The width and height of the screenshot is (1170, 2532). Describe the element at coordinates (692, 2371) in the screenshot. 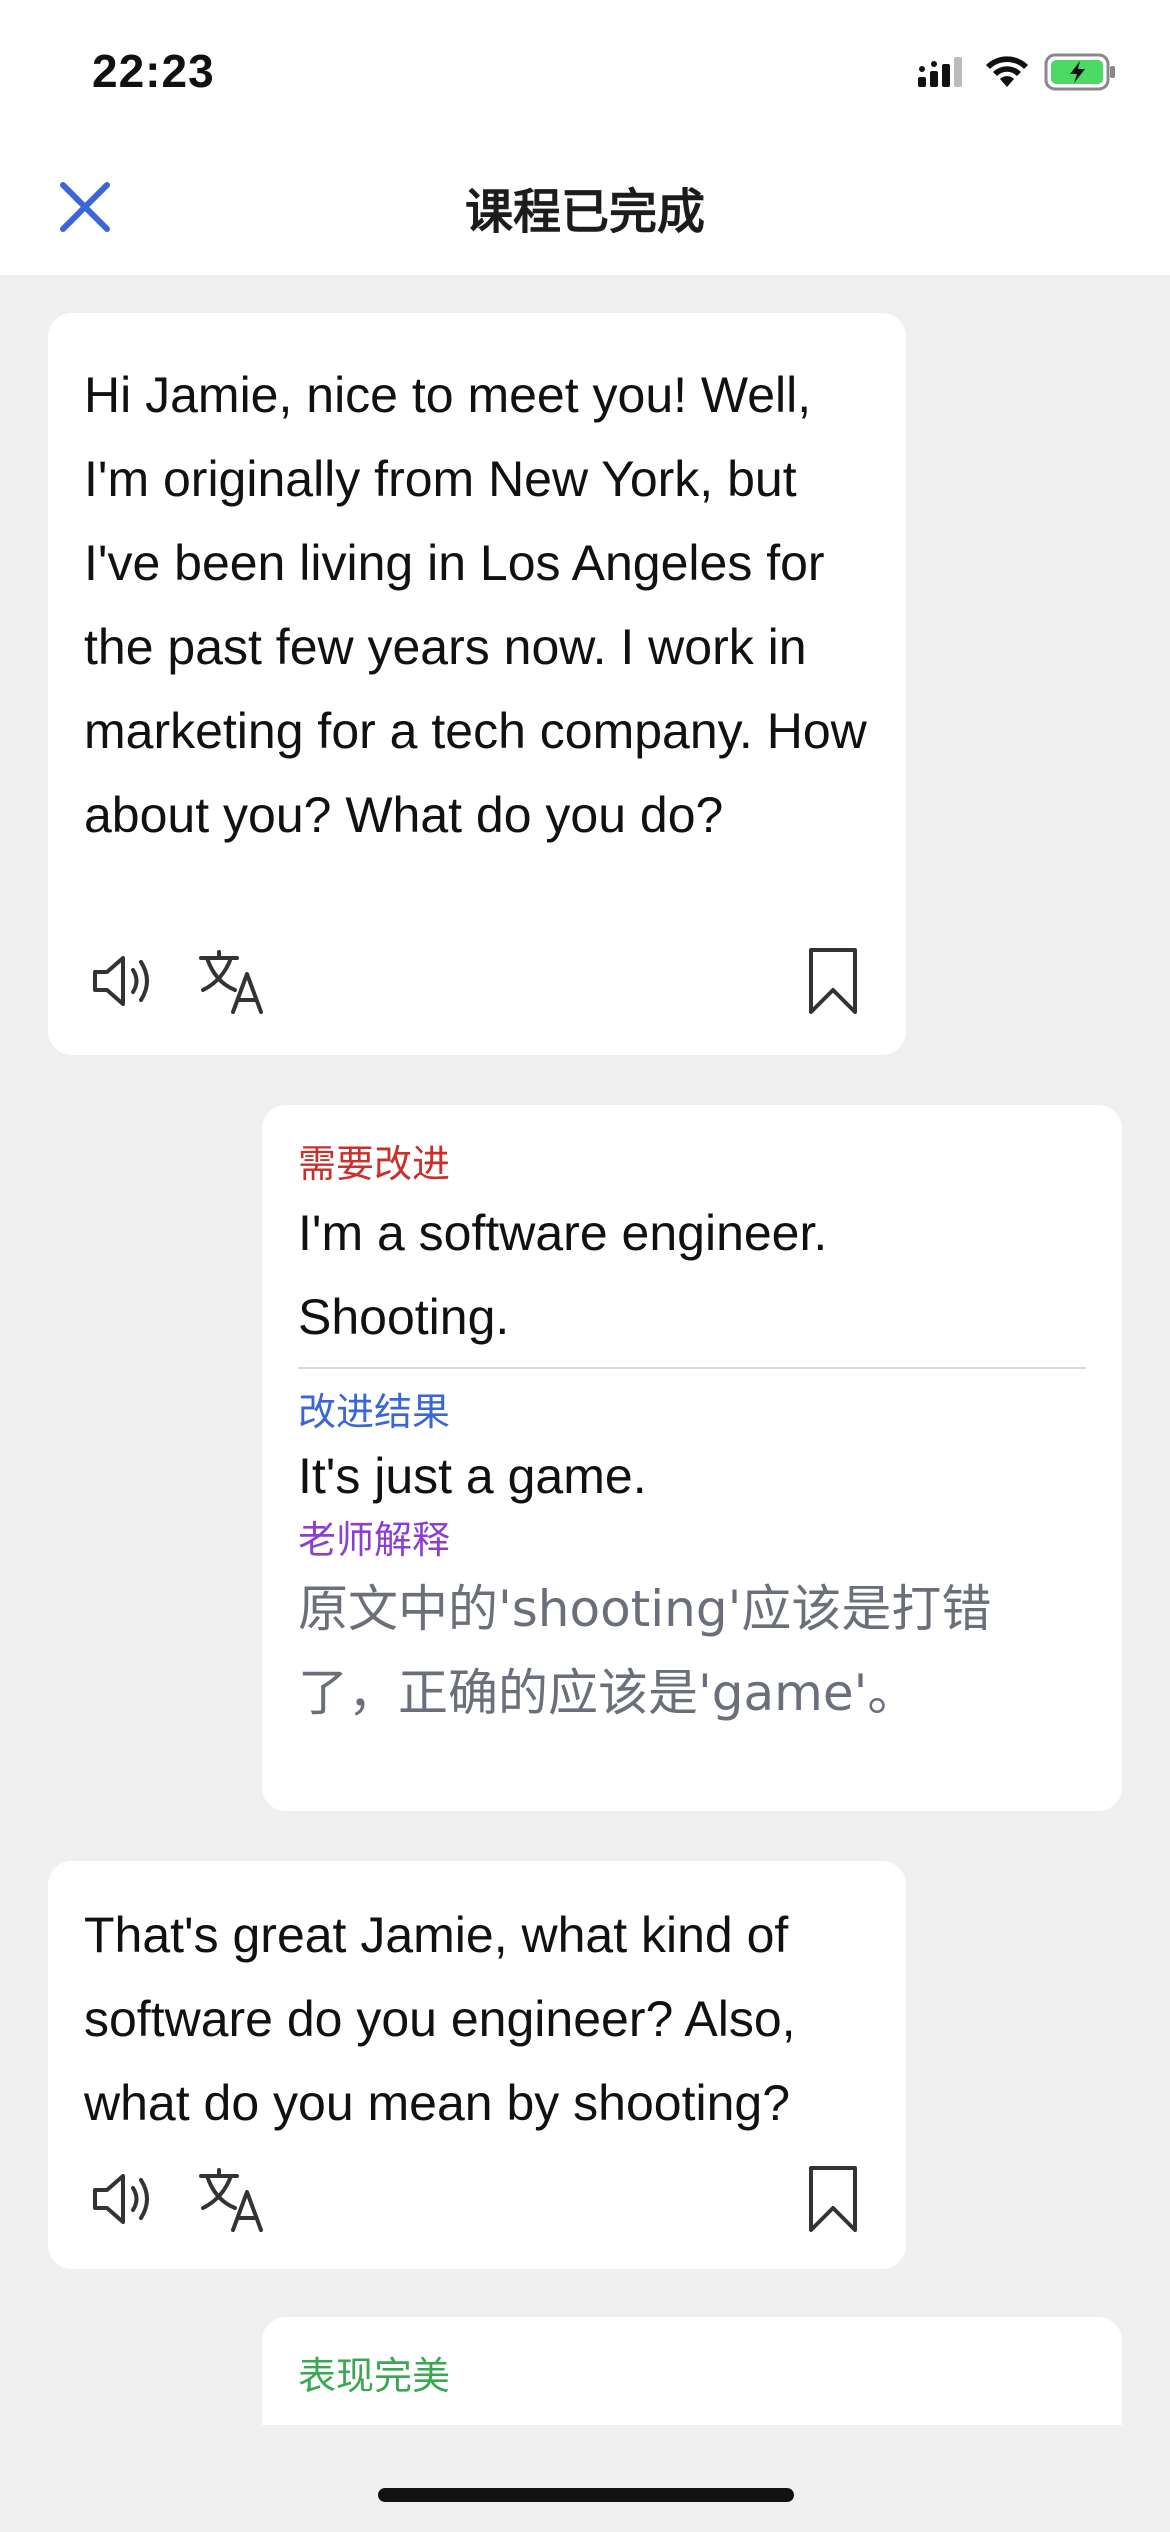

I see `user-feedback-card: 表现完美` at that location.